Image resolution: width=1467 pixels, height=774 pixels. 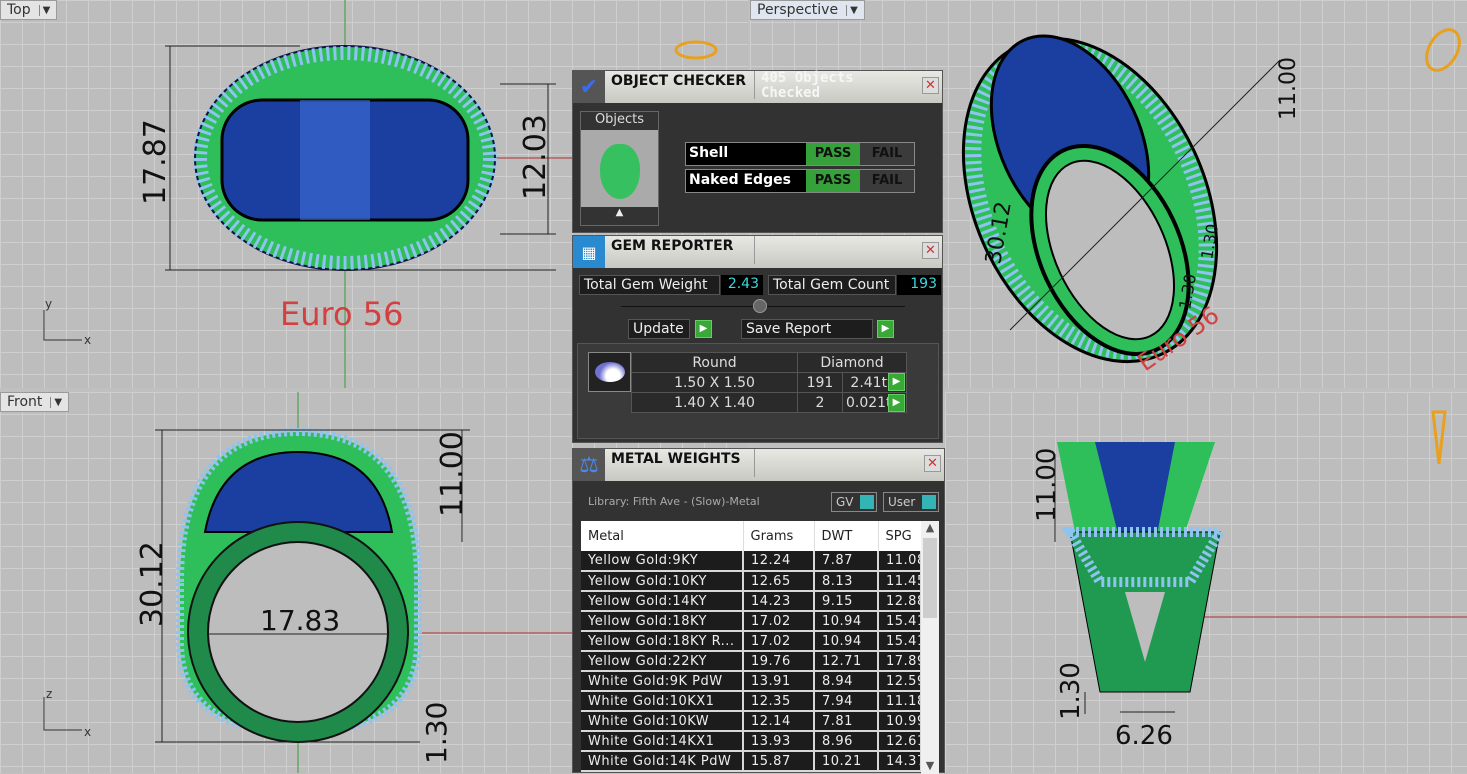 I want to click on metal-row: White Gold:14KX113.938.9612.61, so click(x=751, y=741).